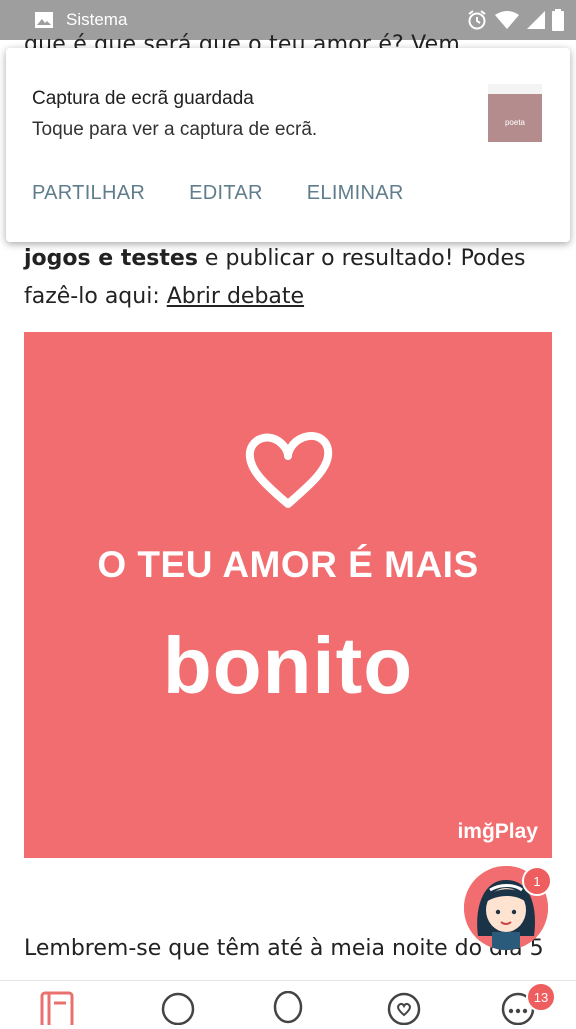 The image size is (576, 1029). What do you see at coordinates (289, 470) in the screenshot?
I see `heart-icon` at bounding box center [289, 470].